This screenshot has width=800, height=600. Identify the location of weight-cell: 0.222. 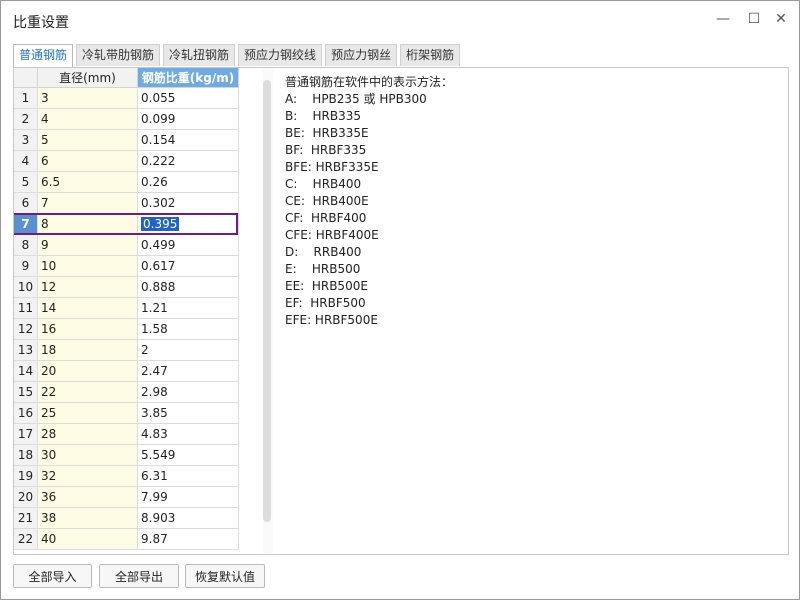
(188, 161).